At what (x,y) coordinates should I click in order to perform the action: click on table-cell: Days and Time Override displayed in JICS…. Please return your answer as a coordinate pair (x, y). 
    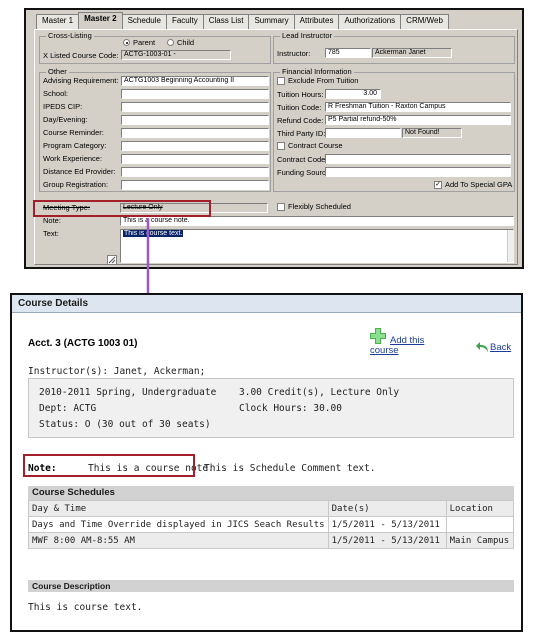
    Looking at the image, I should click on (178, 524).